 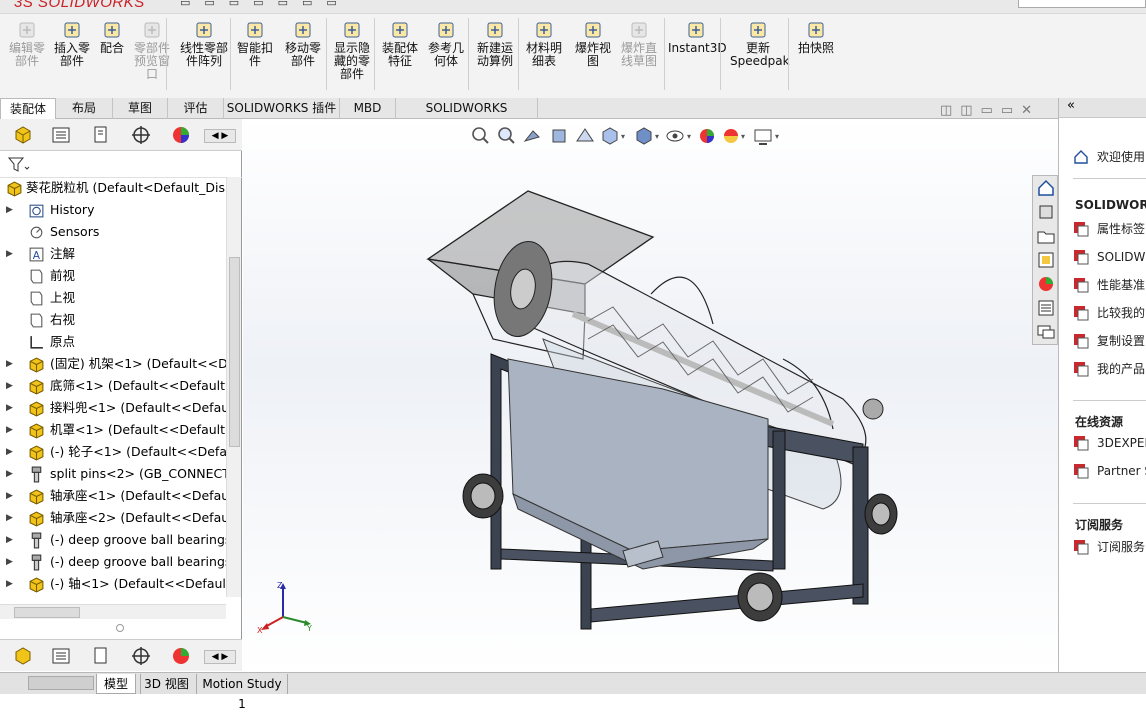 What do you see at coordinates (113, 611) in the screenshot?
I see `tree-horizontal-scrollbar` at bounding box center [113, 611].